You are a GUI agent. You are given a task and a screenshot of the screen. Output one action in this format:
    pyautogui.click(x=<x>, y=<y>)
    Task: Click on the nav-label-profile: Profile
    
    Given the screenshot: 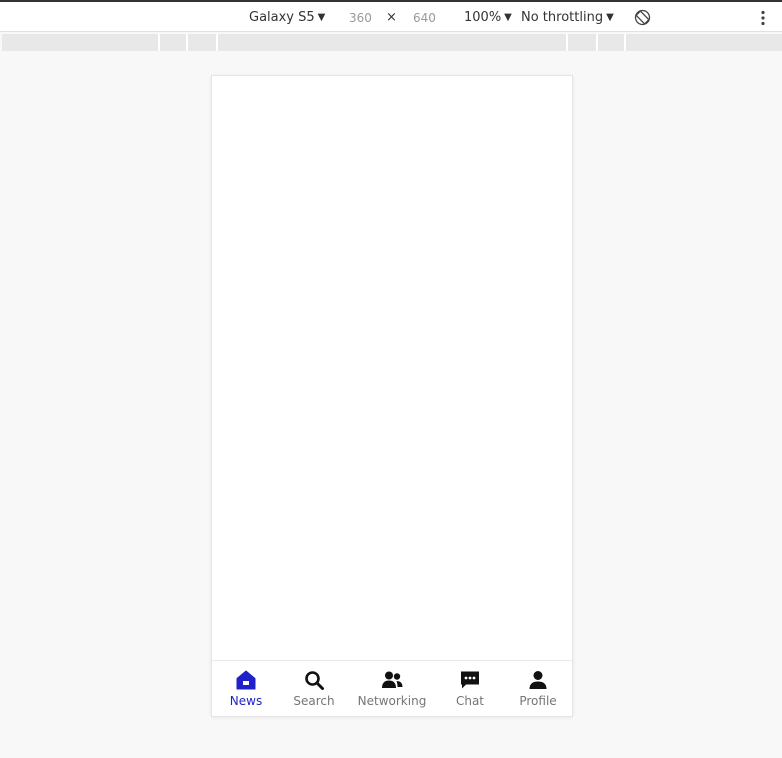 What is the action you would take?
    pyautogui.click(x=538, y=701)
    